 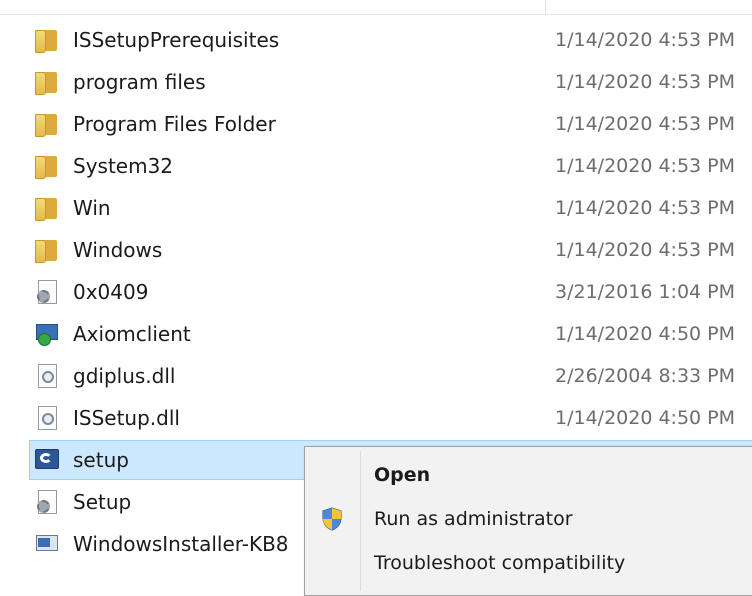 I want to click on file-name: program files, so click(x=139, y=82).